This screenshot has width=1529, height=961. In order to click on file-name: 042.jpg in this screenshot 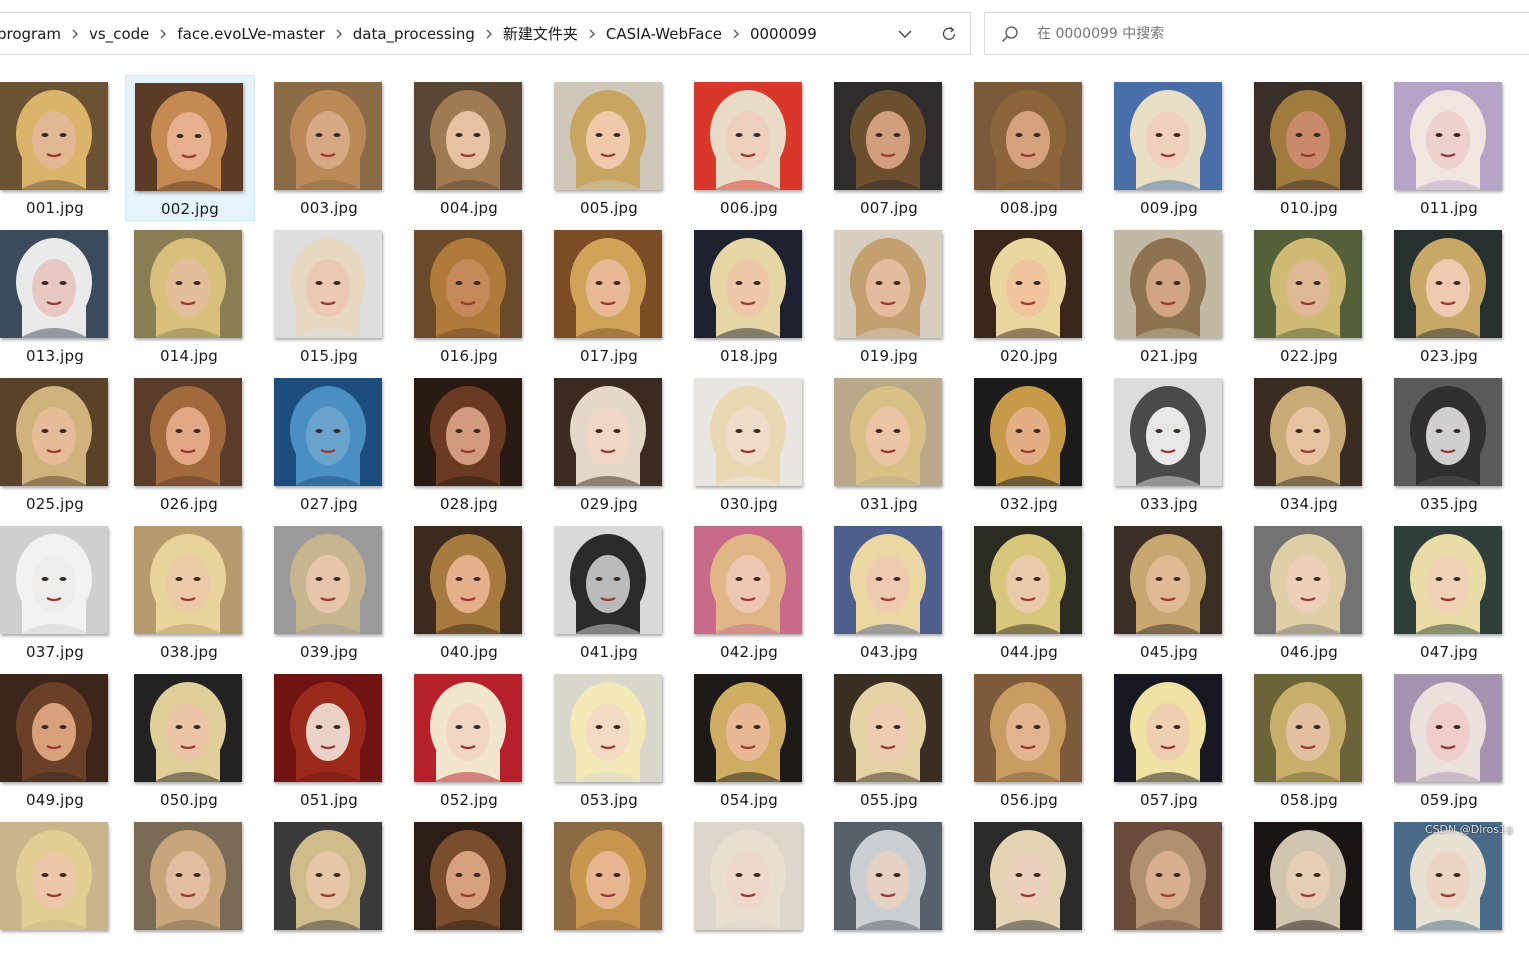, I will do `click(748, 652)`.